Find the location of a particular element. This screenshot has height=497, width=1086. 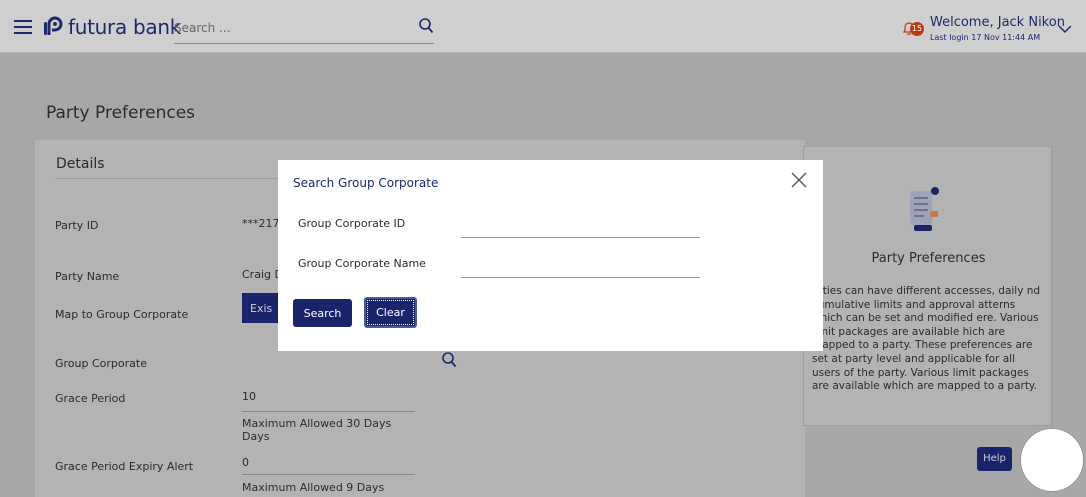

grace-period-value: 10 is located at coordinates (249, 396).